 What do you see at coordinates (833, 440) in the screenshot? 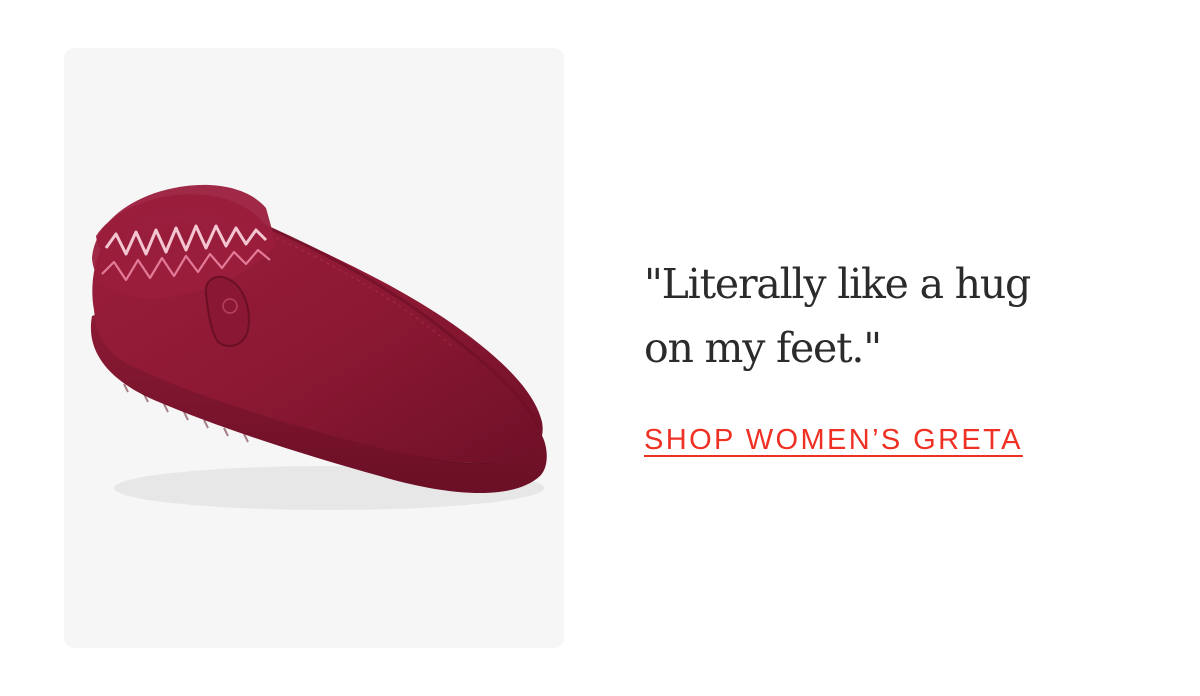
I see `shop-womens-greta-link: SHOP WOMEN’S GRETA` at bounding box center [833, 440].